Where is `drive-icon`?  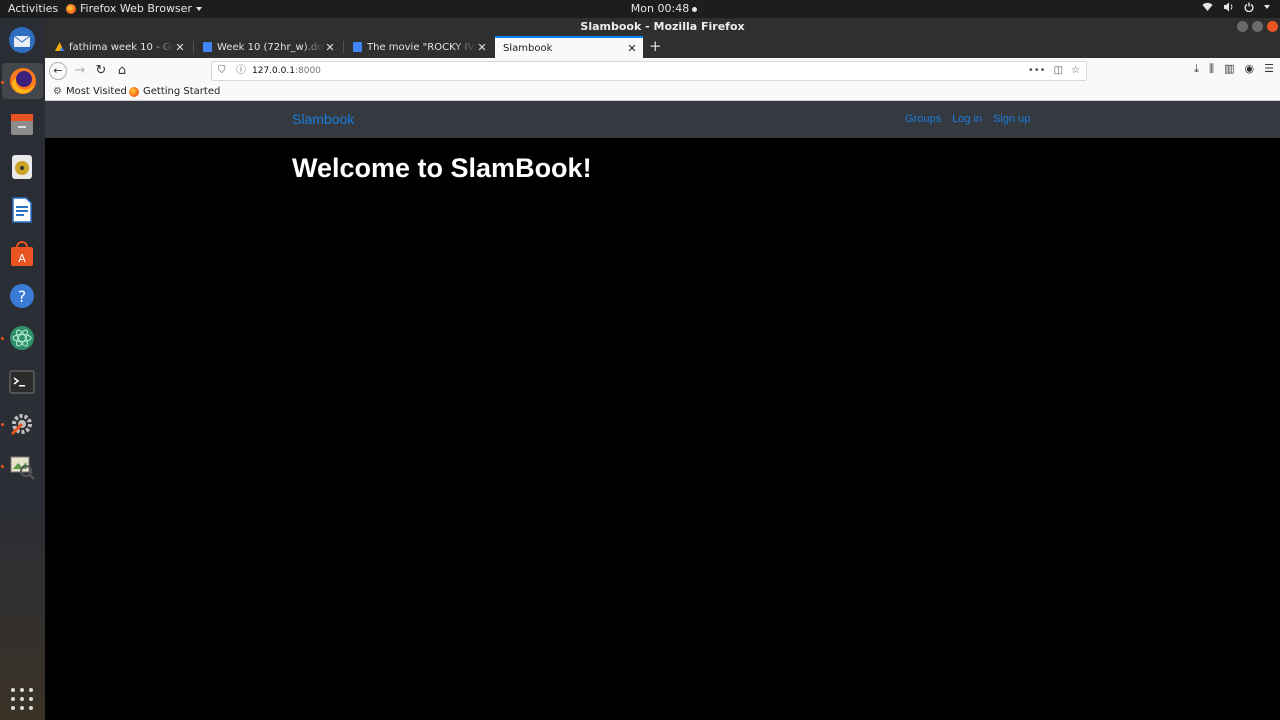
drive-icon is located at coordinates (59, 46).